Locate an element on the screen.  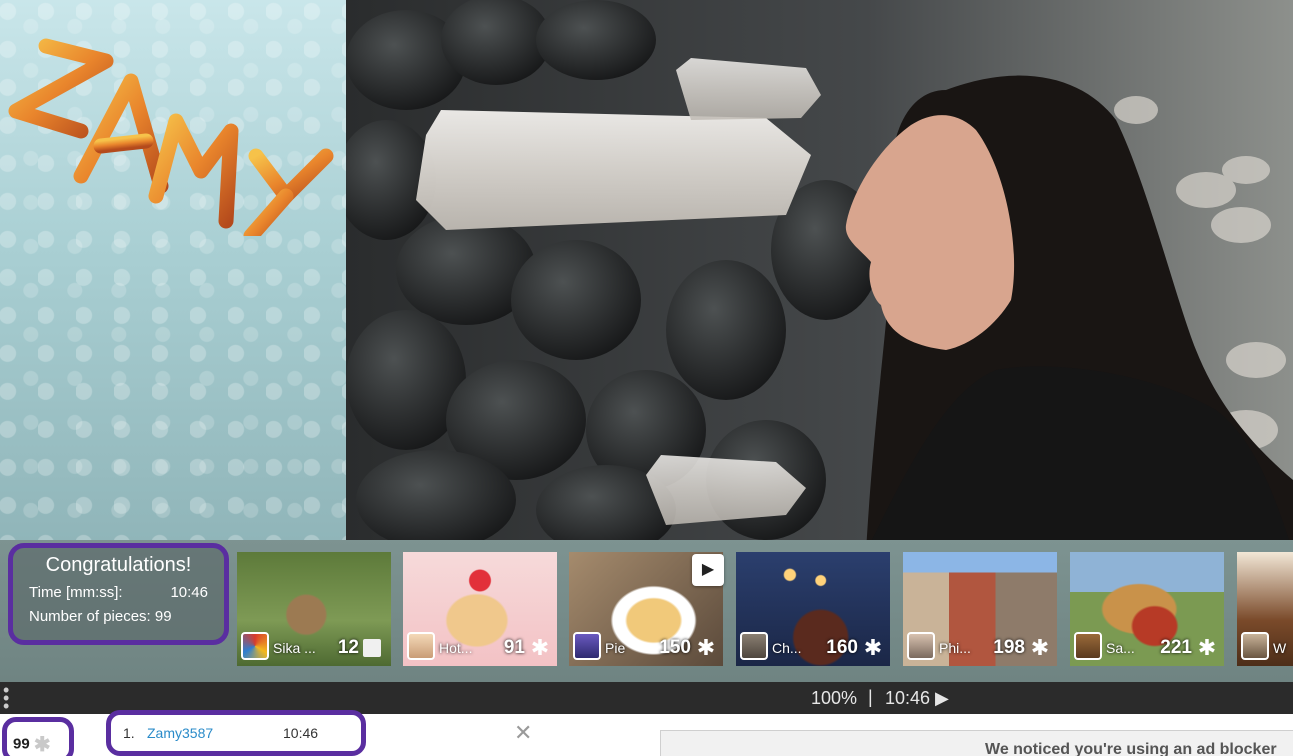
thumbnail-card: Phi... 198 ✱ is located at coordinates (980, 609).